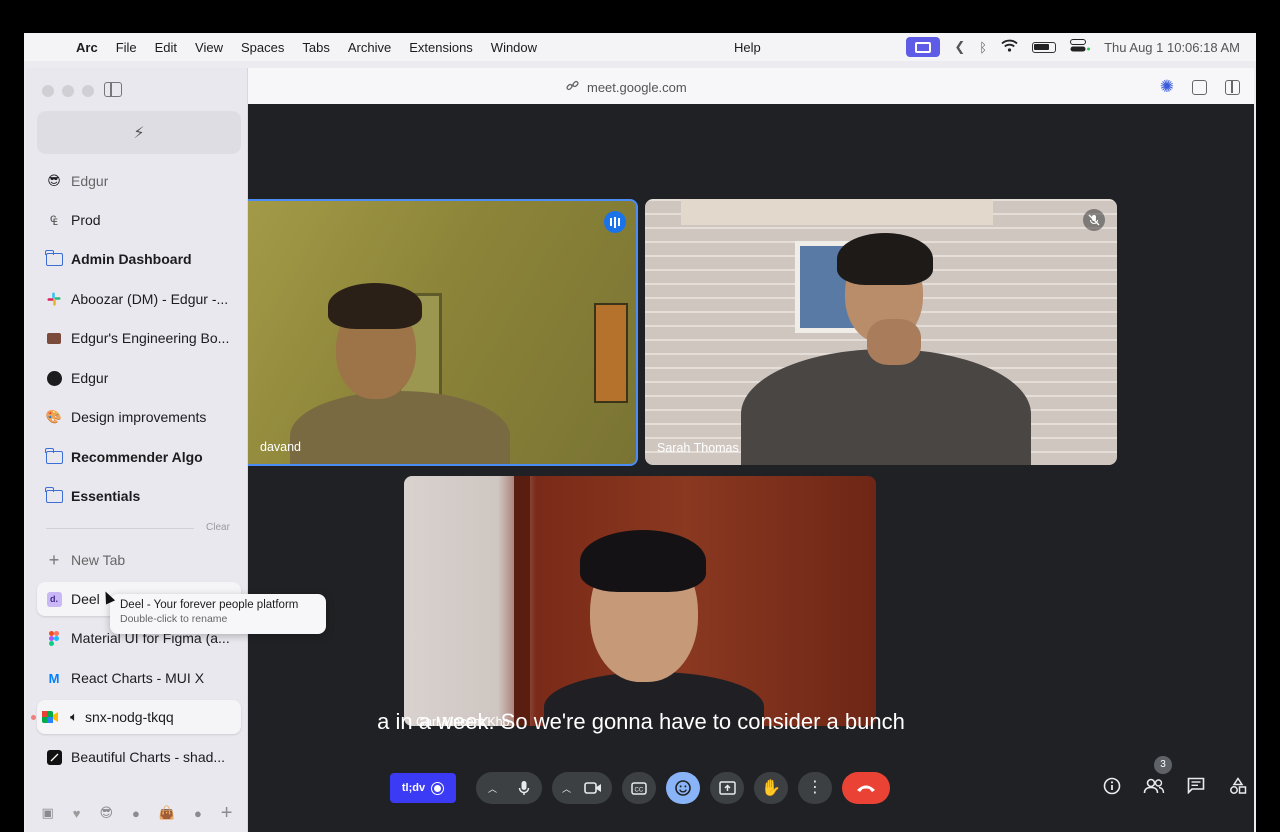  Describe the element at coordinates (54, 257) in the screenshot. I see `folder-icon-wrap` at that location.